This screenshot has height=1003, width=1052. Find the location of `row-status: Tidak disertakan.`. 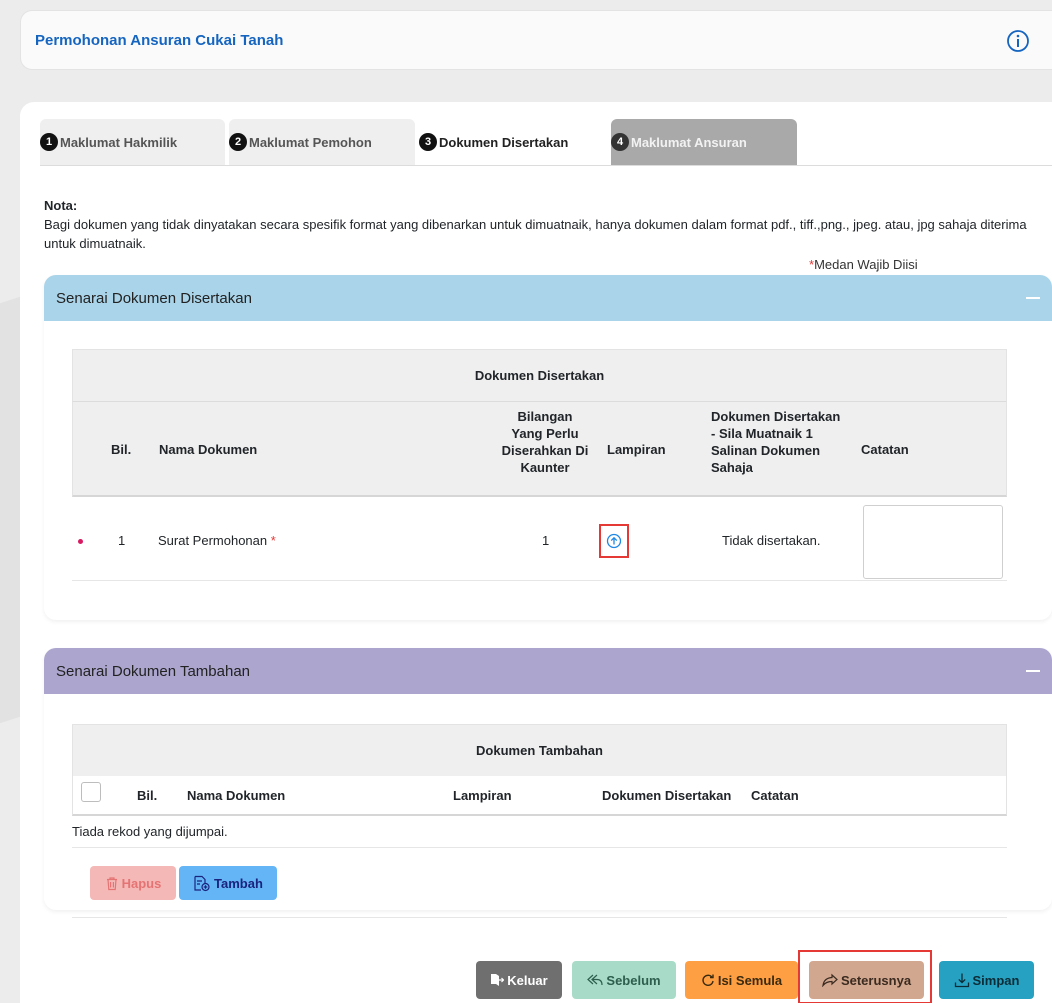

row-status: Tidak disertakan. is located at coordinates (771, 540).